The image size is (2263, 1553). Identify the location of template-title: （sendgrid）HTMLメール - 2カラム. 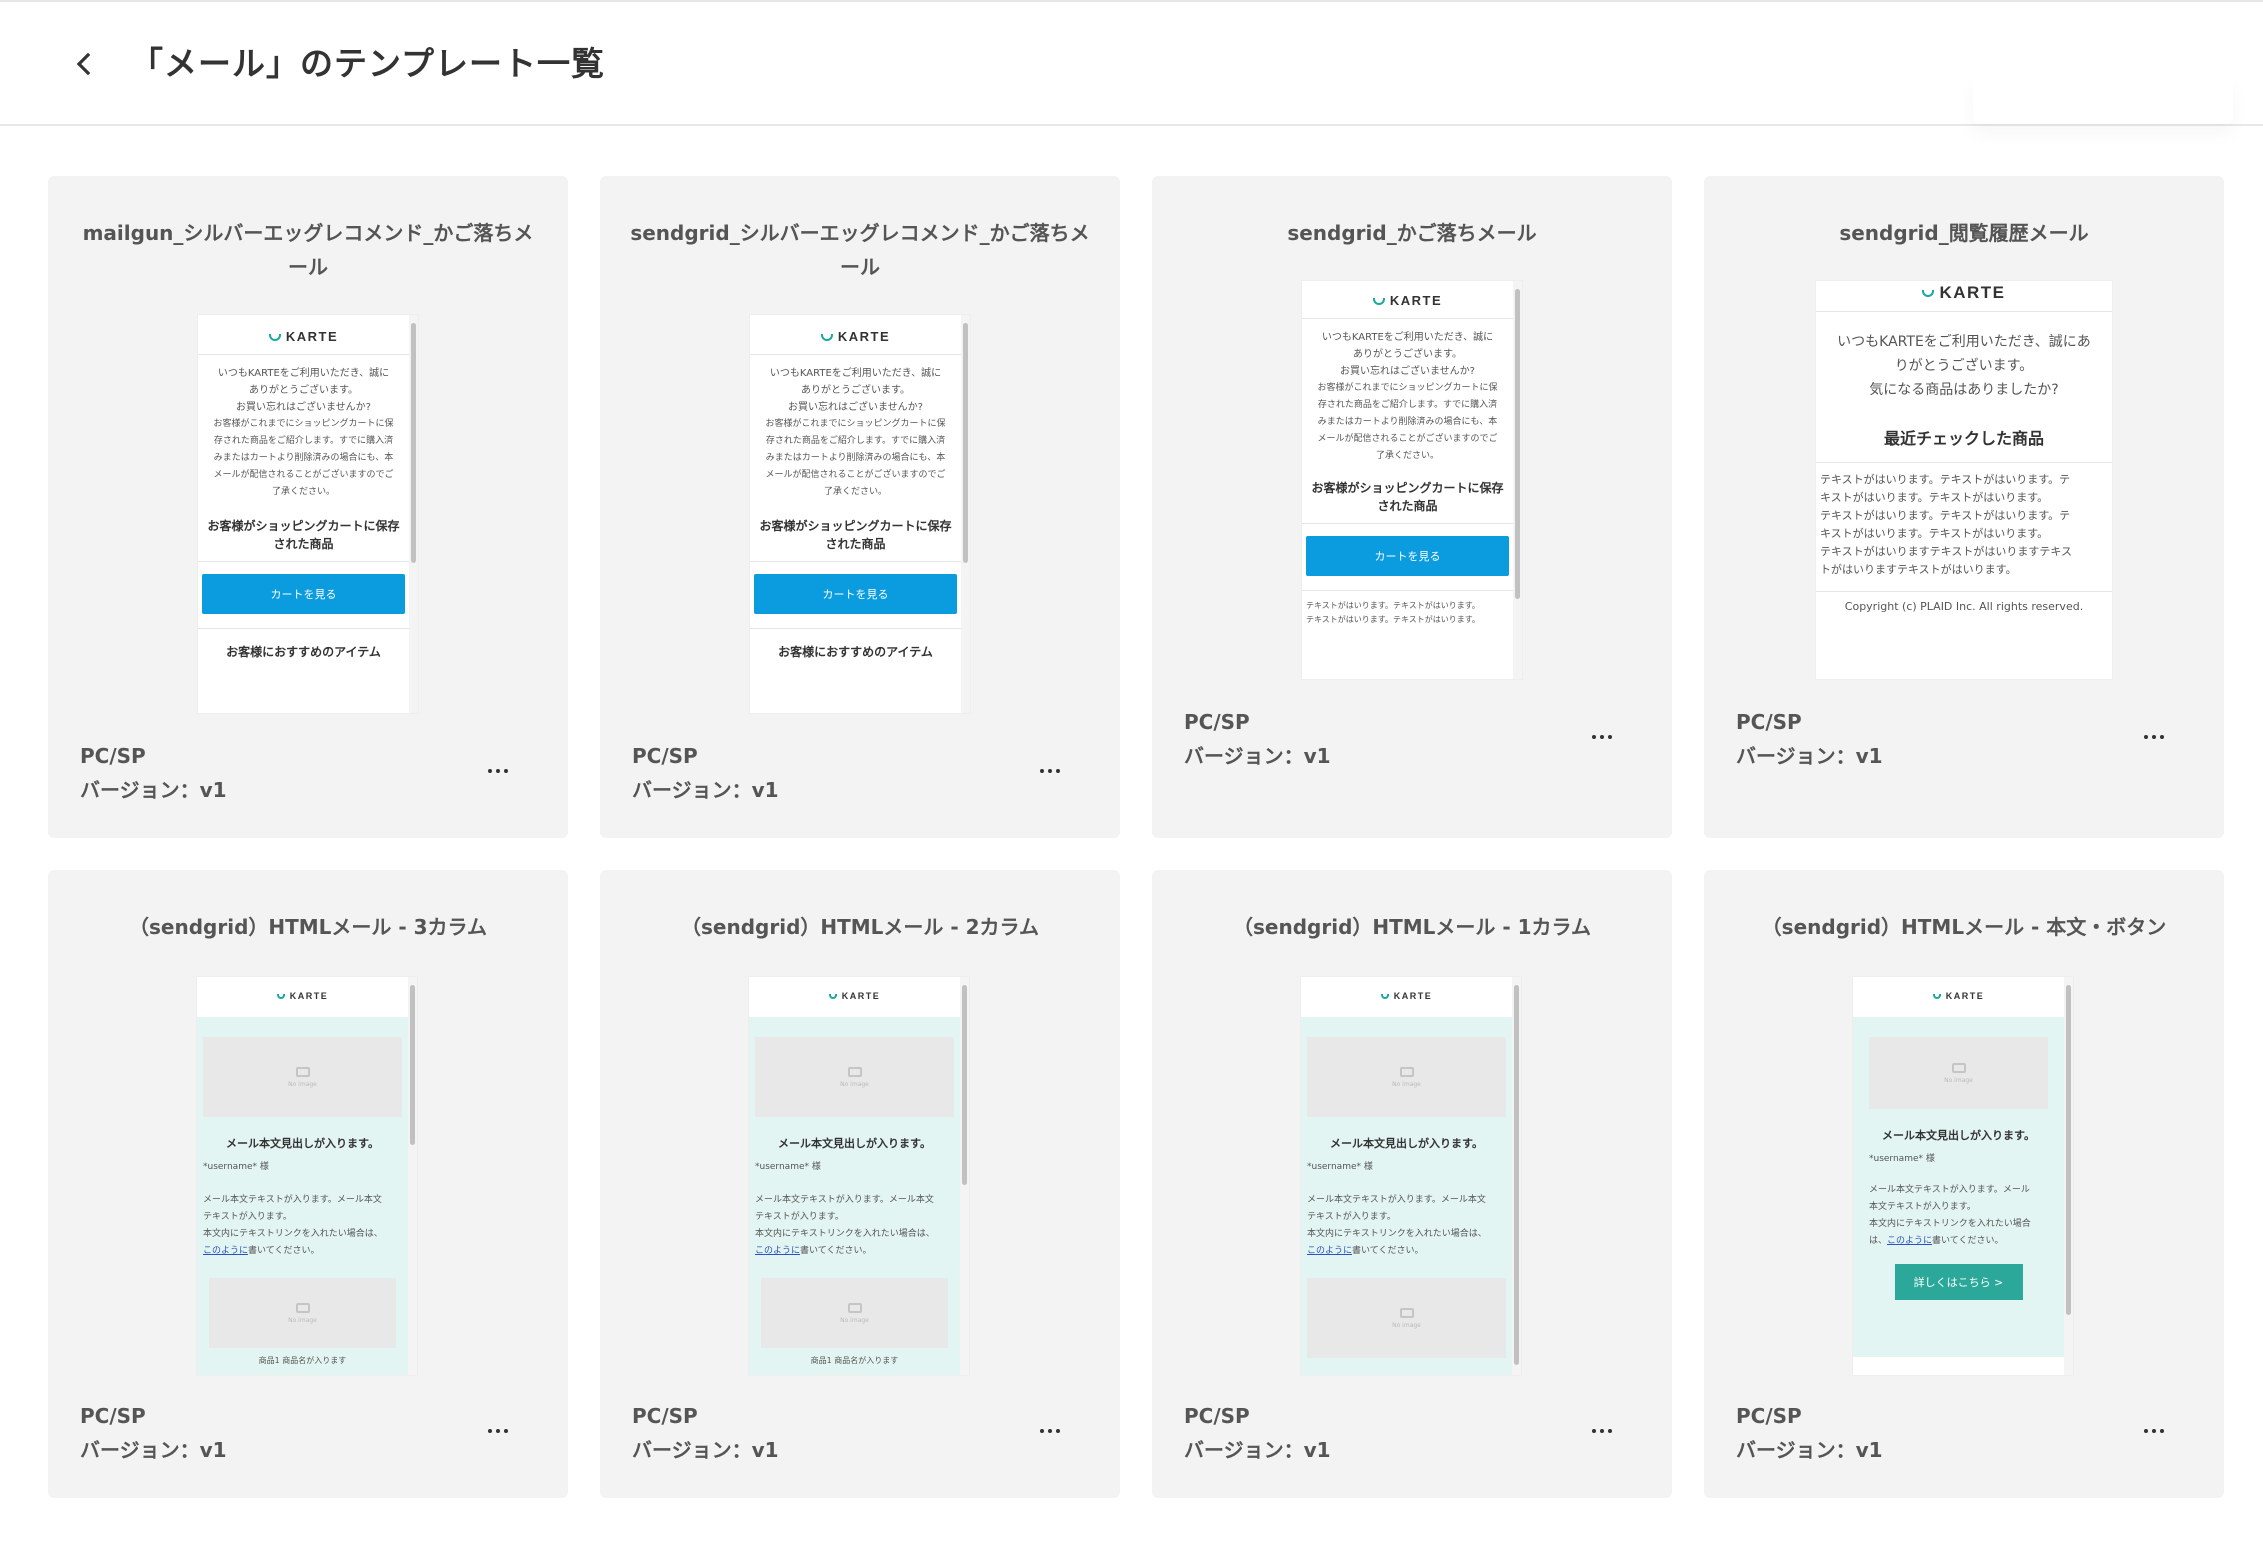
(860, 927).